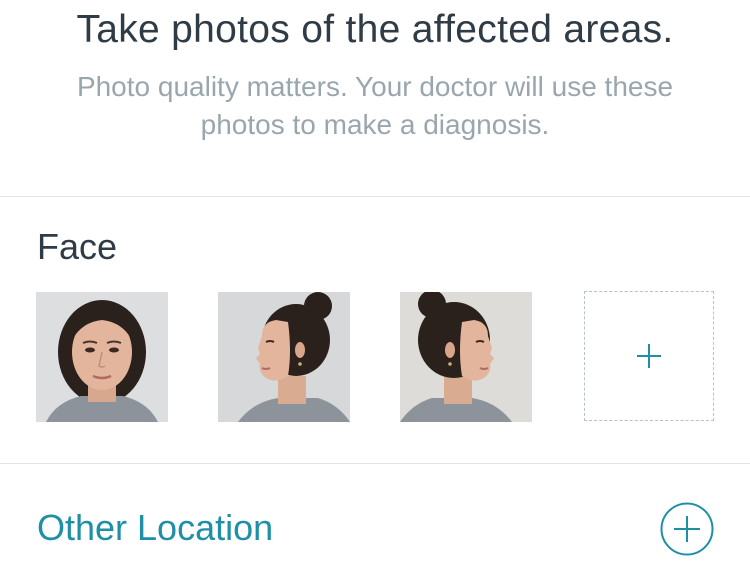  What do you see at coordinates (155, 528) in the screenshot?
I see `other-location-label: Other Location` at bounding box center [155, 528].